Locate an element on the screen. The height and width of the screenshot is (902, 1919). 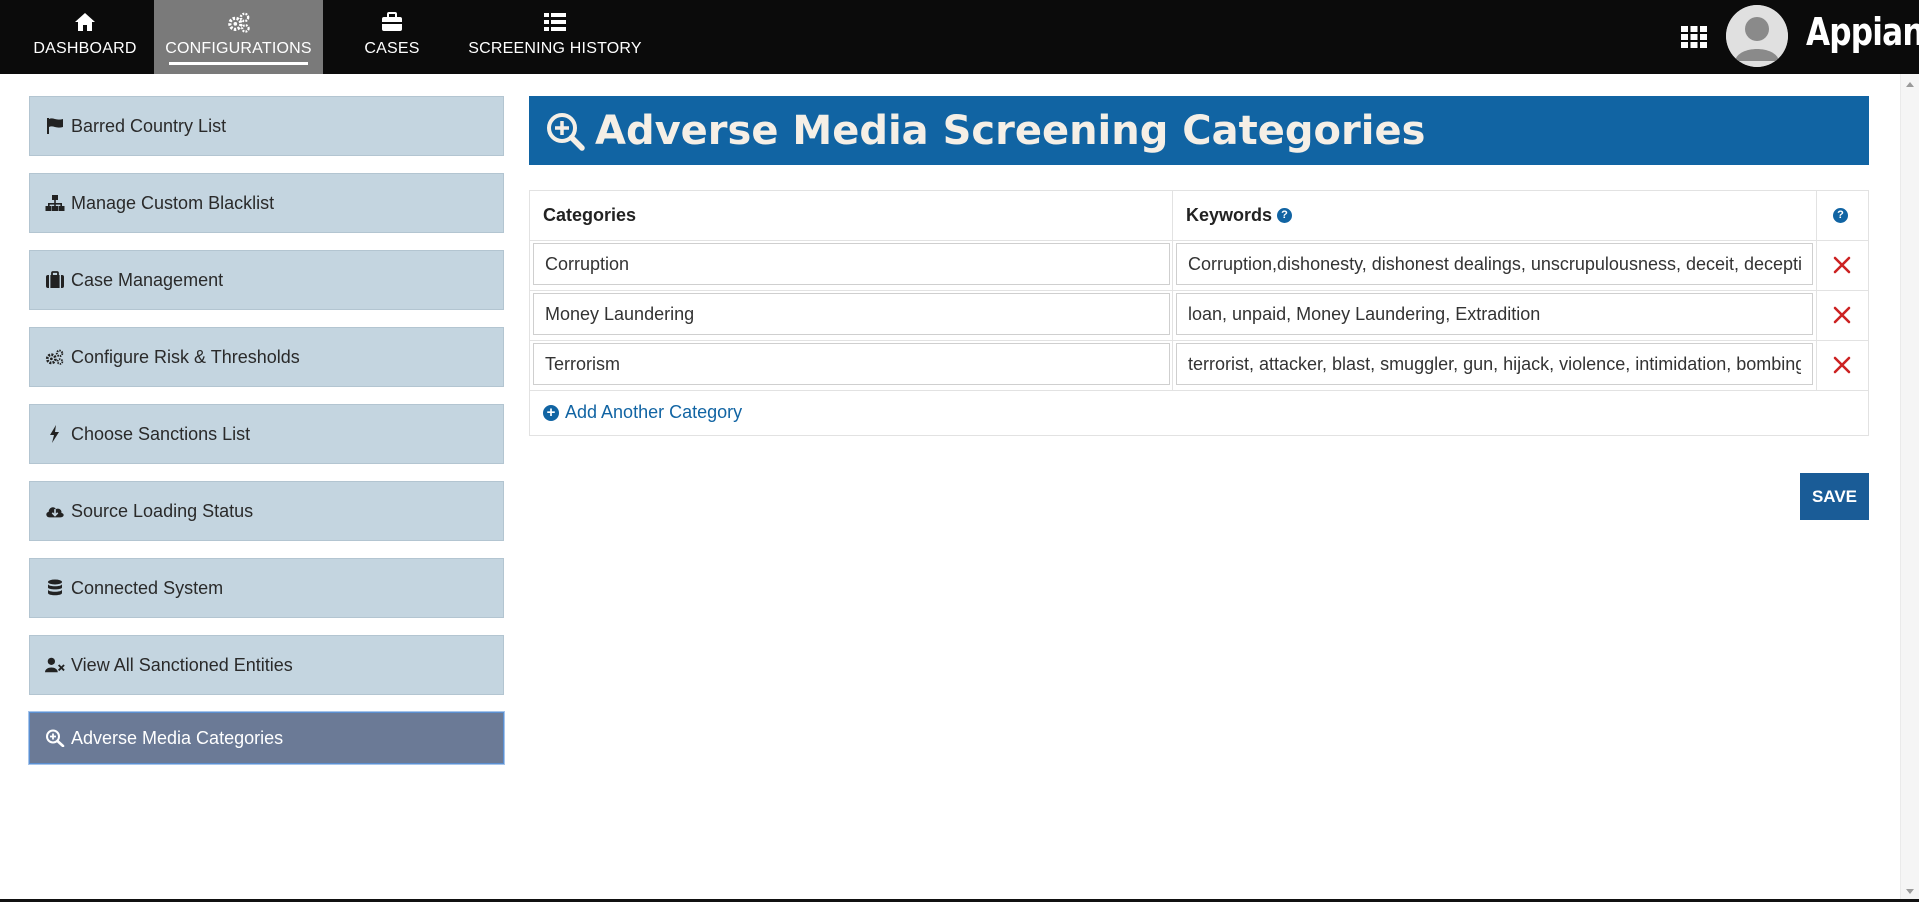
page-title-banner: Adverse Media Screening Categories is located at coordinates (1199, 130).